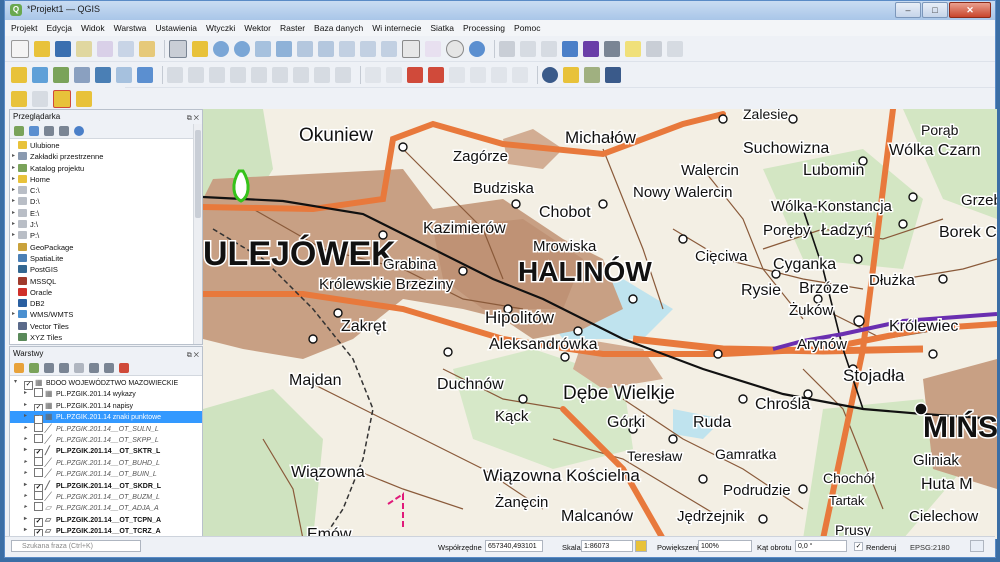 The image size is (1000, 562). Describe the element at coordinates (592, 74) in the screenshot. I see `plugin-icon` at that location.